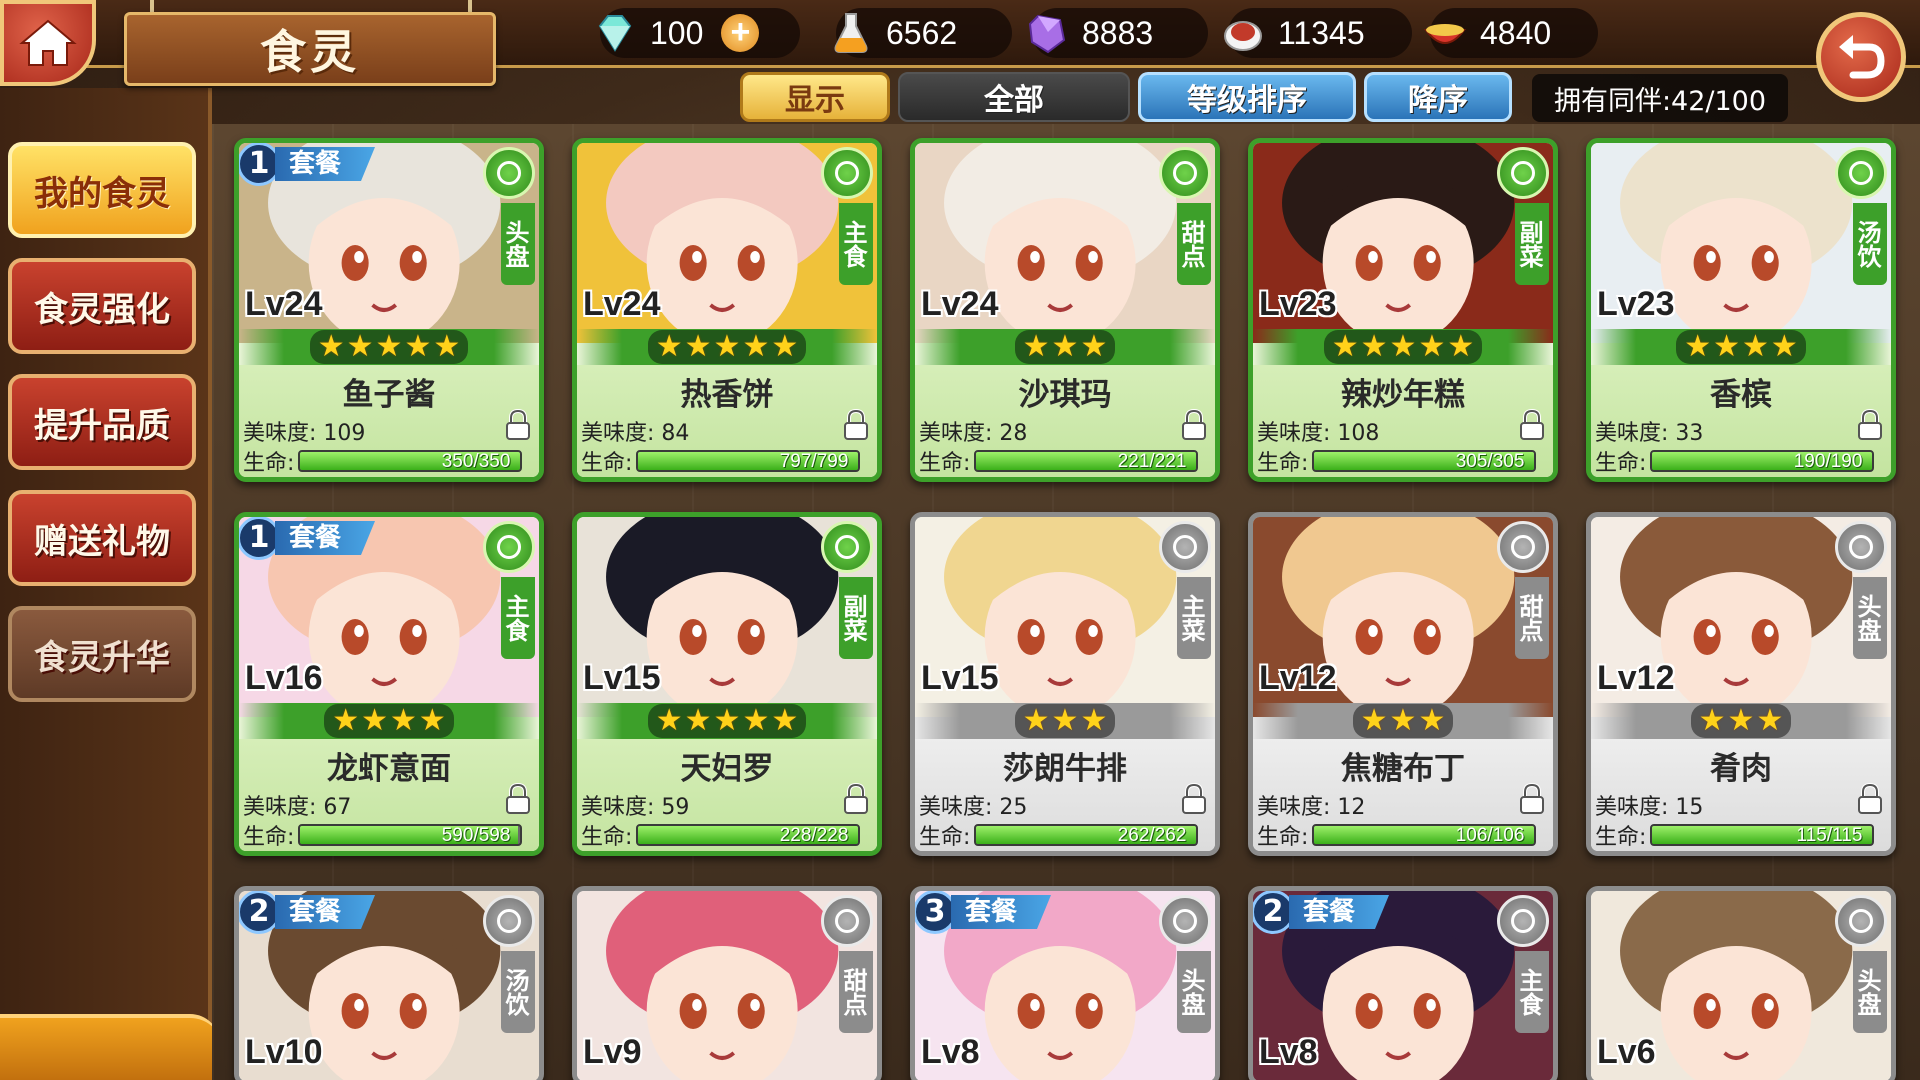  What do you see at coordinates (1861, 57) in the screenshot?
I see `back-button` at bounding box center [1861, 57].